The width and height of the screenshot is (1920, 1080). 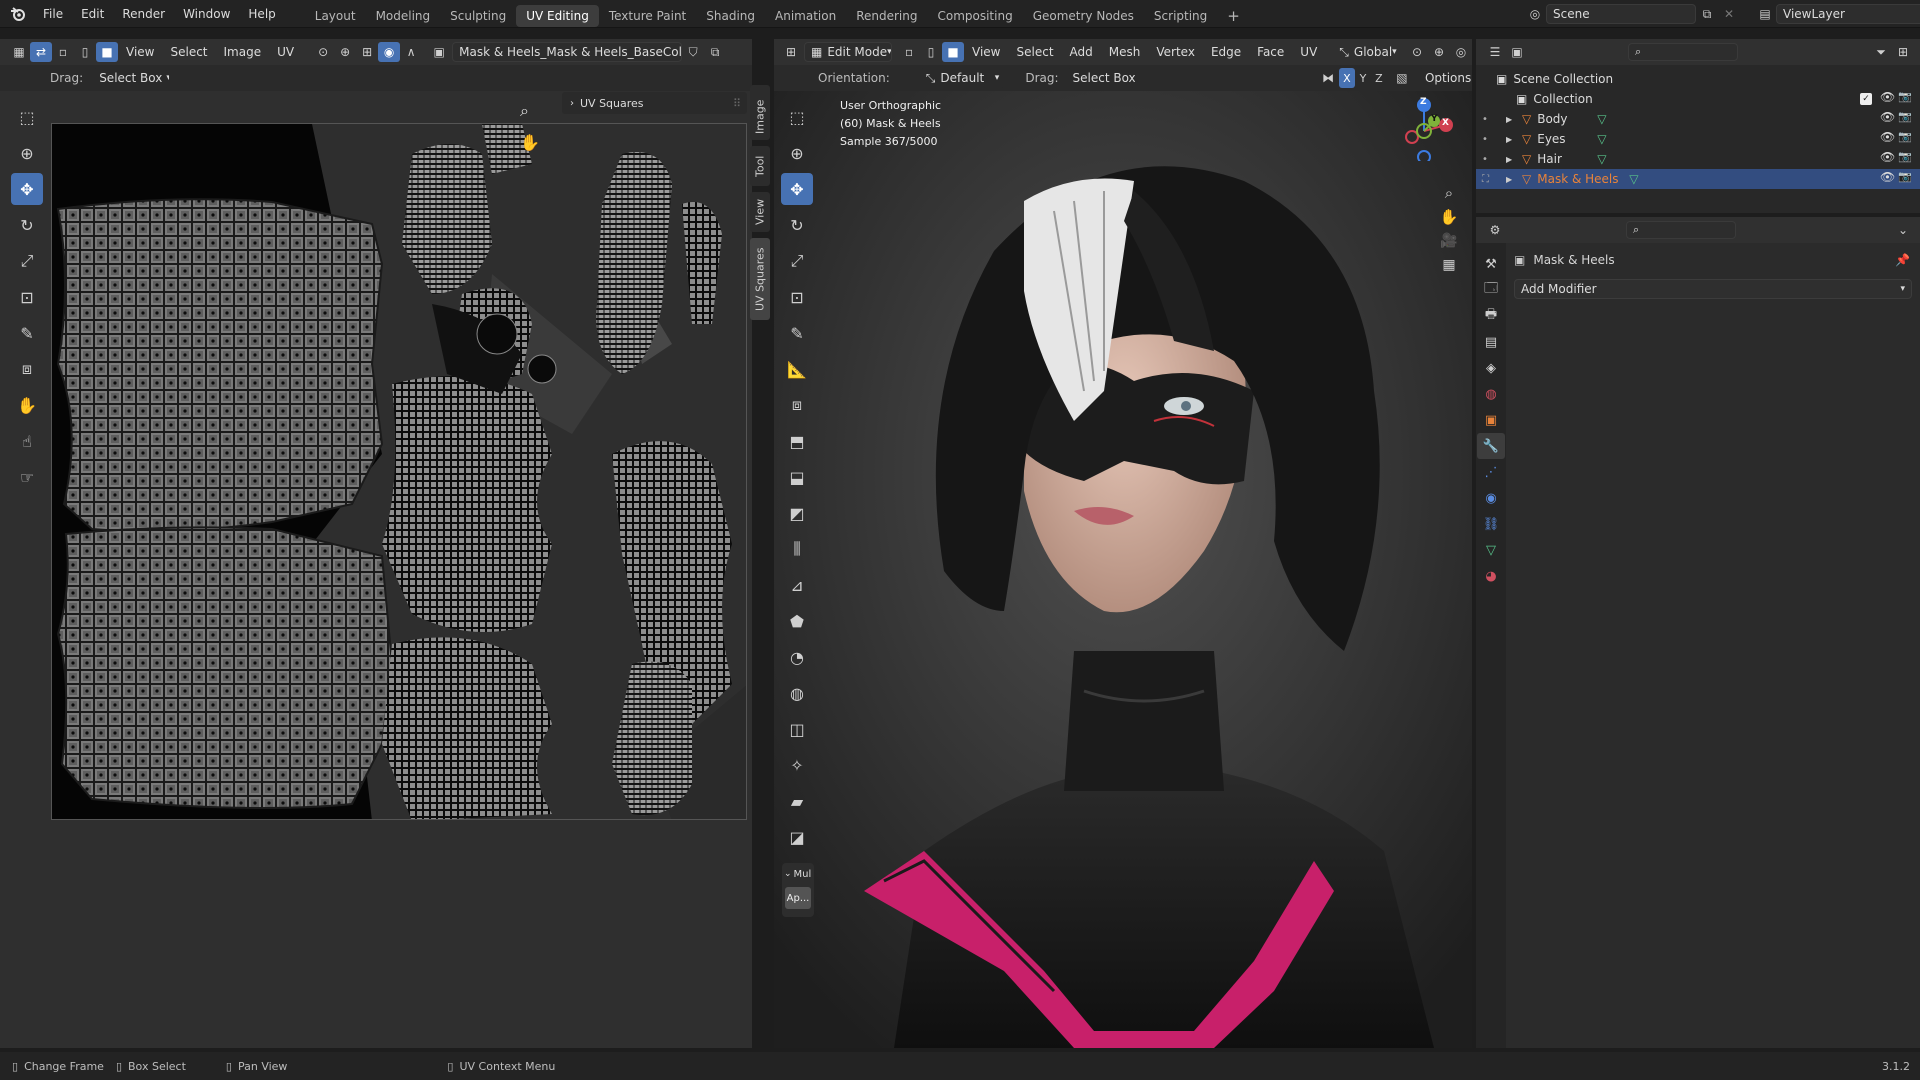 I want to click on world-tab-icon: ◍, so click(x=1491, y=394).